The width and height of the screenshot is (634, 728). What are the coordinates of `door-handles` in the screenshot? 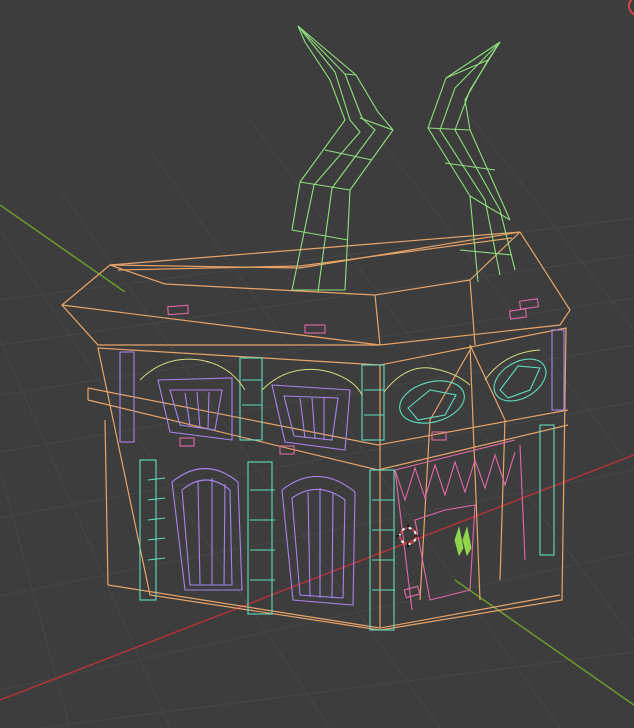 It's located at (463, 541).